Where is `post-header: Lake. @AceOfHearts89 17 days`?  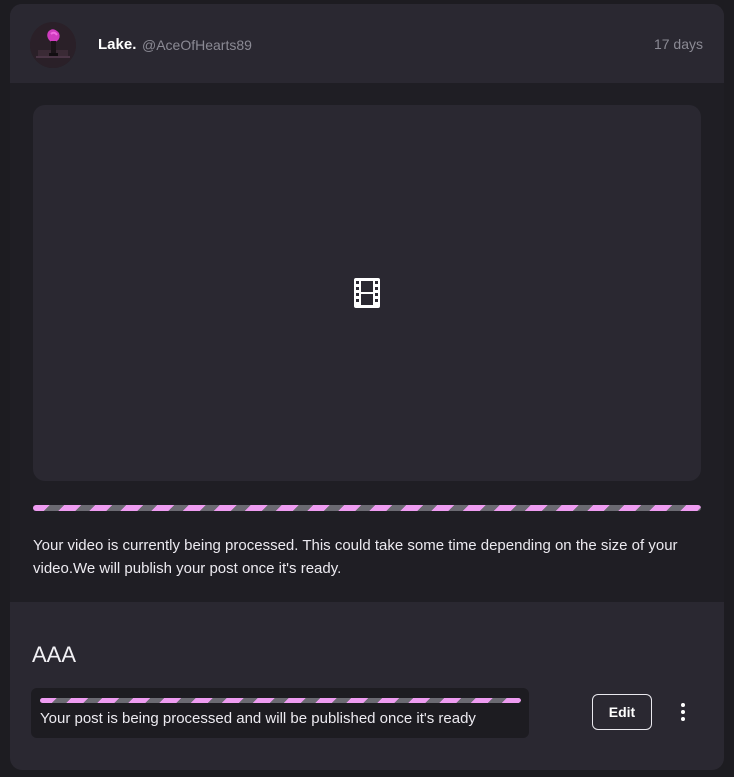 post-header: Lake. @AceOfHearts89 17 days is located at coordinates (367, 43).